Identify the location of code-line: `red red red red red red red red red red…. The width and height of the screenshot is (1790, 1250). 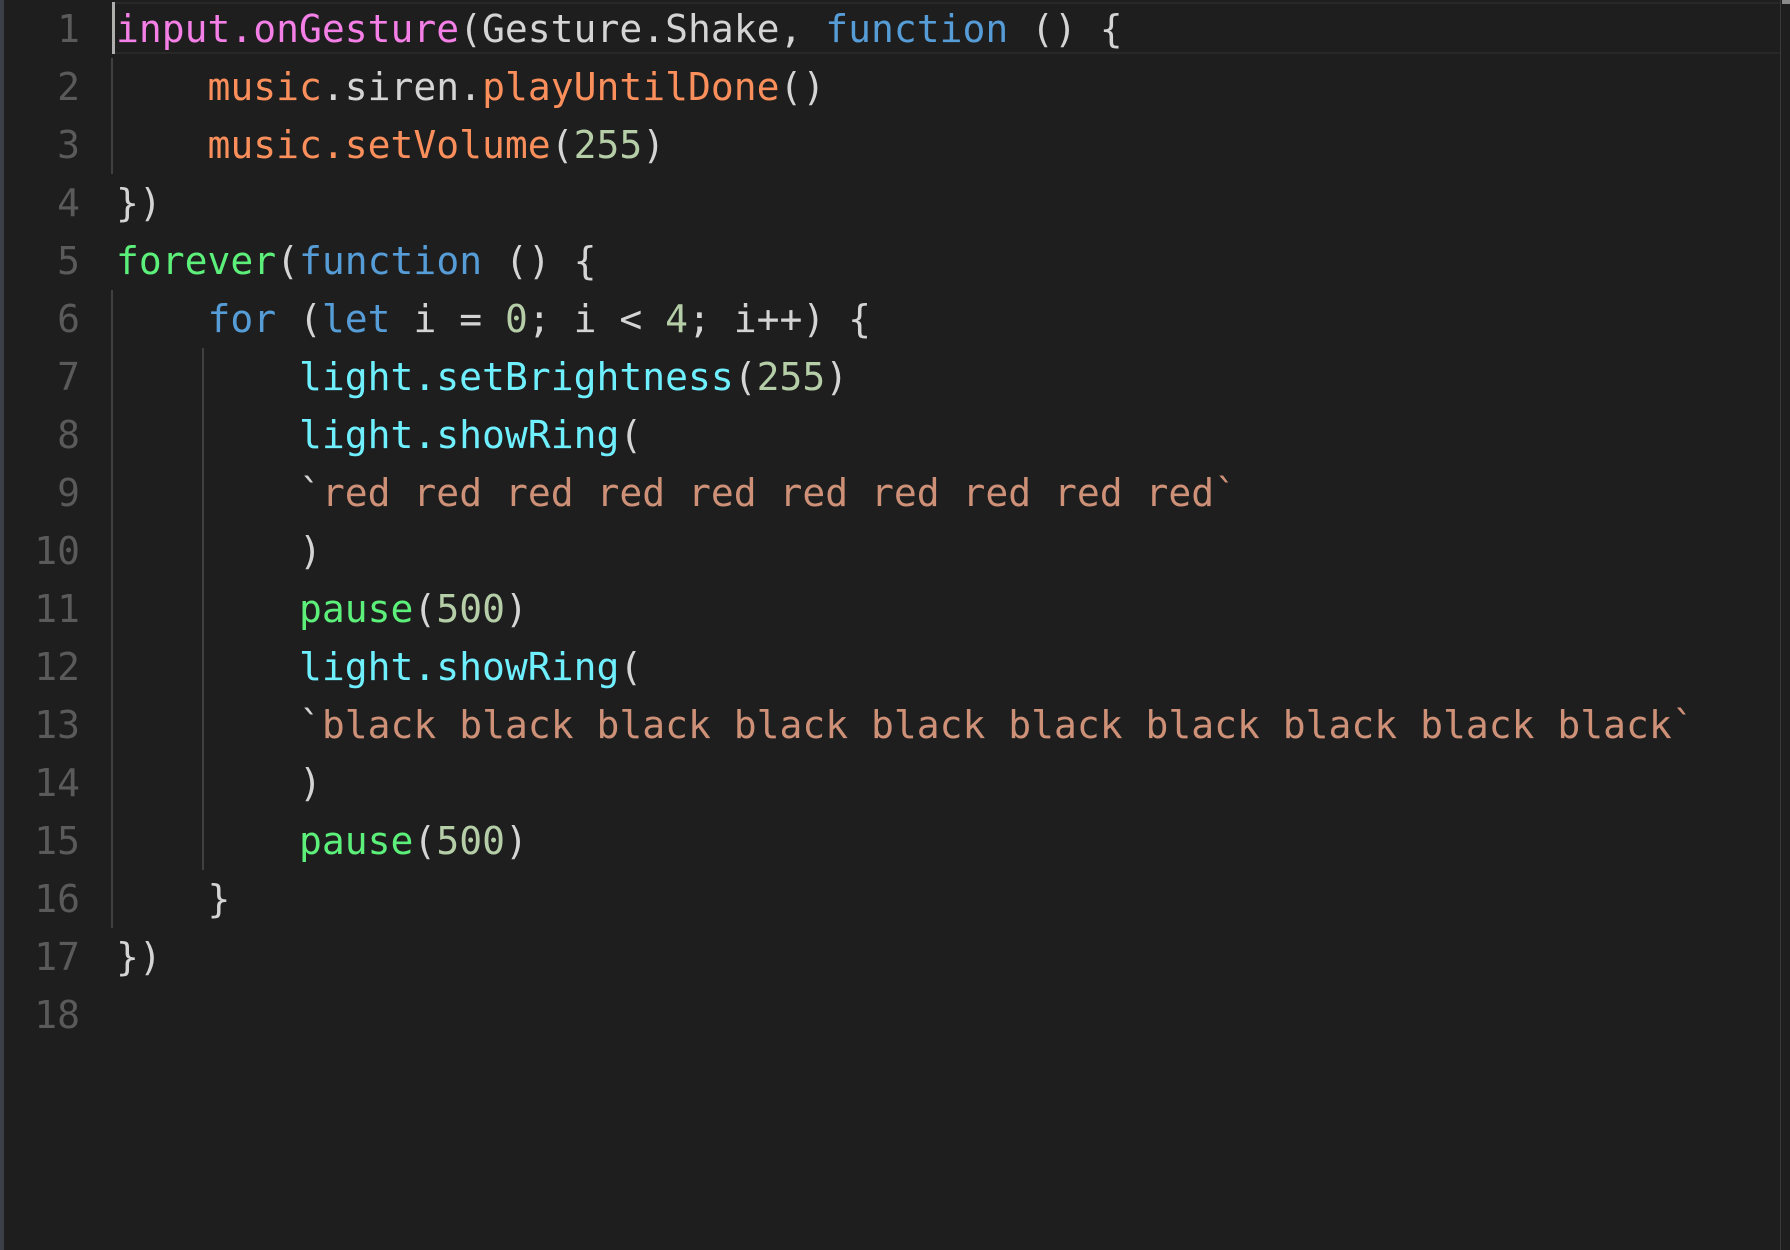
(905, 493).